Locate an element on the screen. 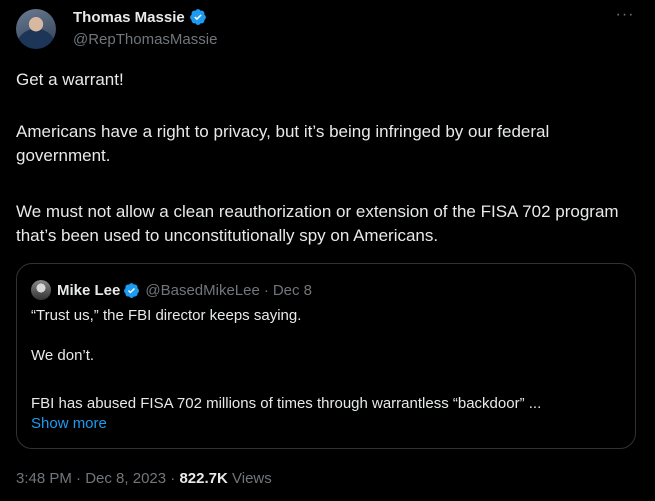  author-name-row: Thomas Massie is located at coordinates (140, 17).